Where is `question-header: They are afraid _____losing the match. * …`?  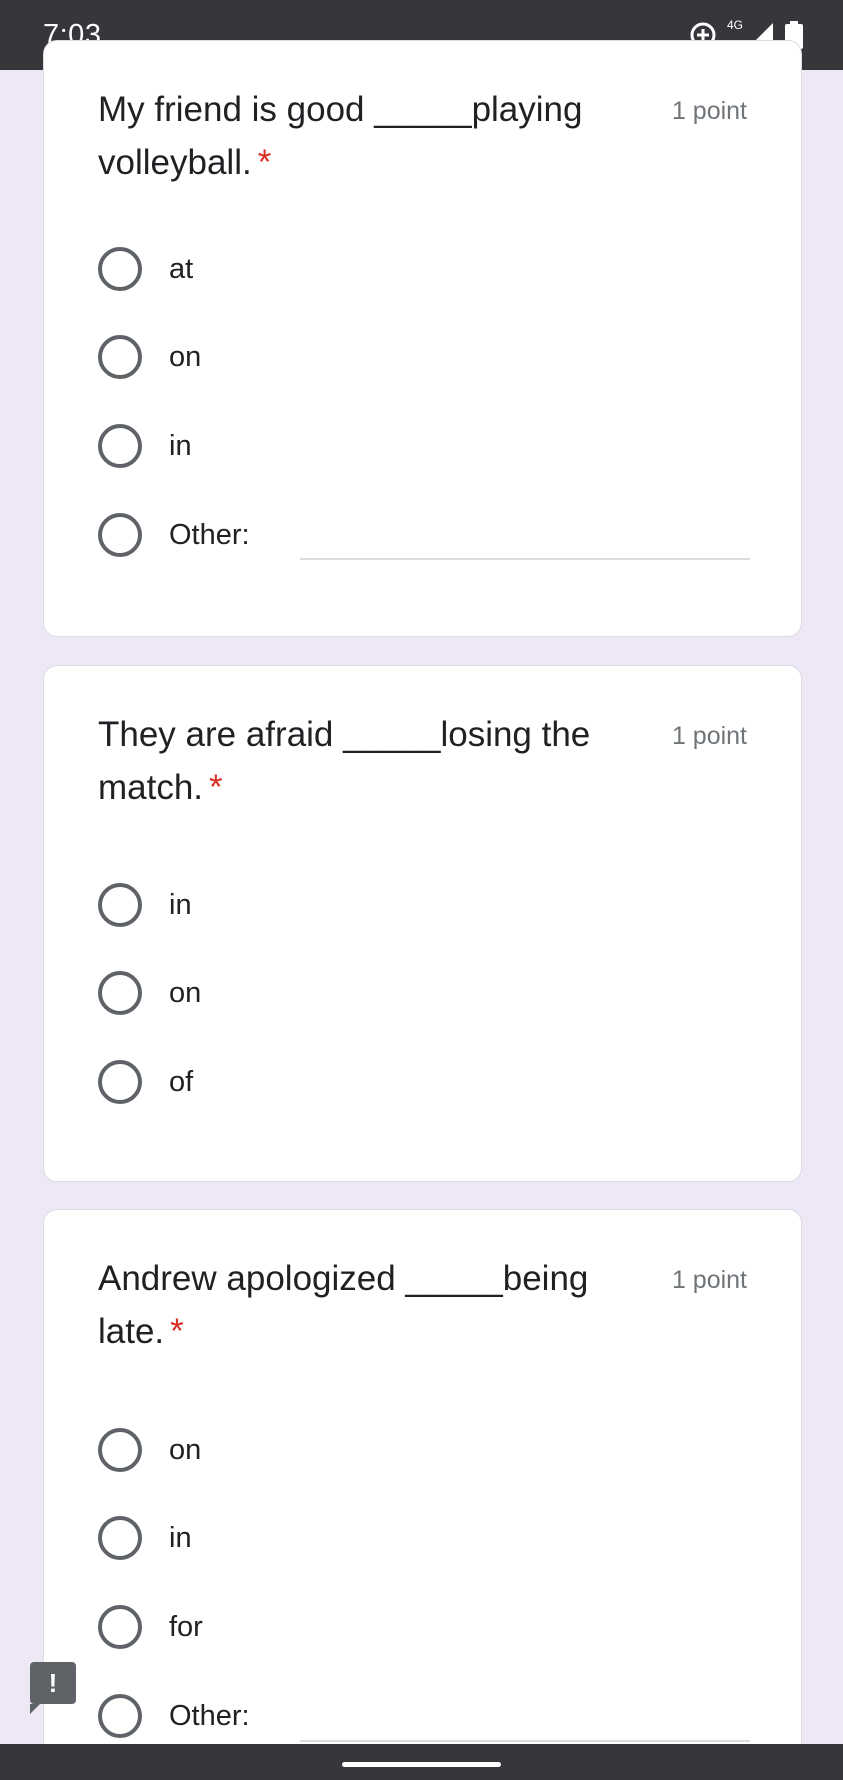 question-header: They are afraid _____losing the match. * … is located at coordinates (422, 761).